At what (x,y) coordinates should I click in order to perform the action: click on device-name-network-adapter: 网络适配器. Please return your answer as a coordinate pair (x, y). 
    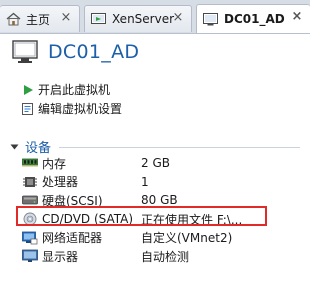
    Looking at the image, I should click on (62, 237).